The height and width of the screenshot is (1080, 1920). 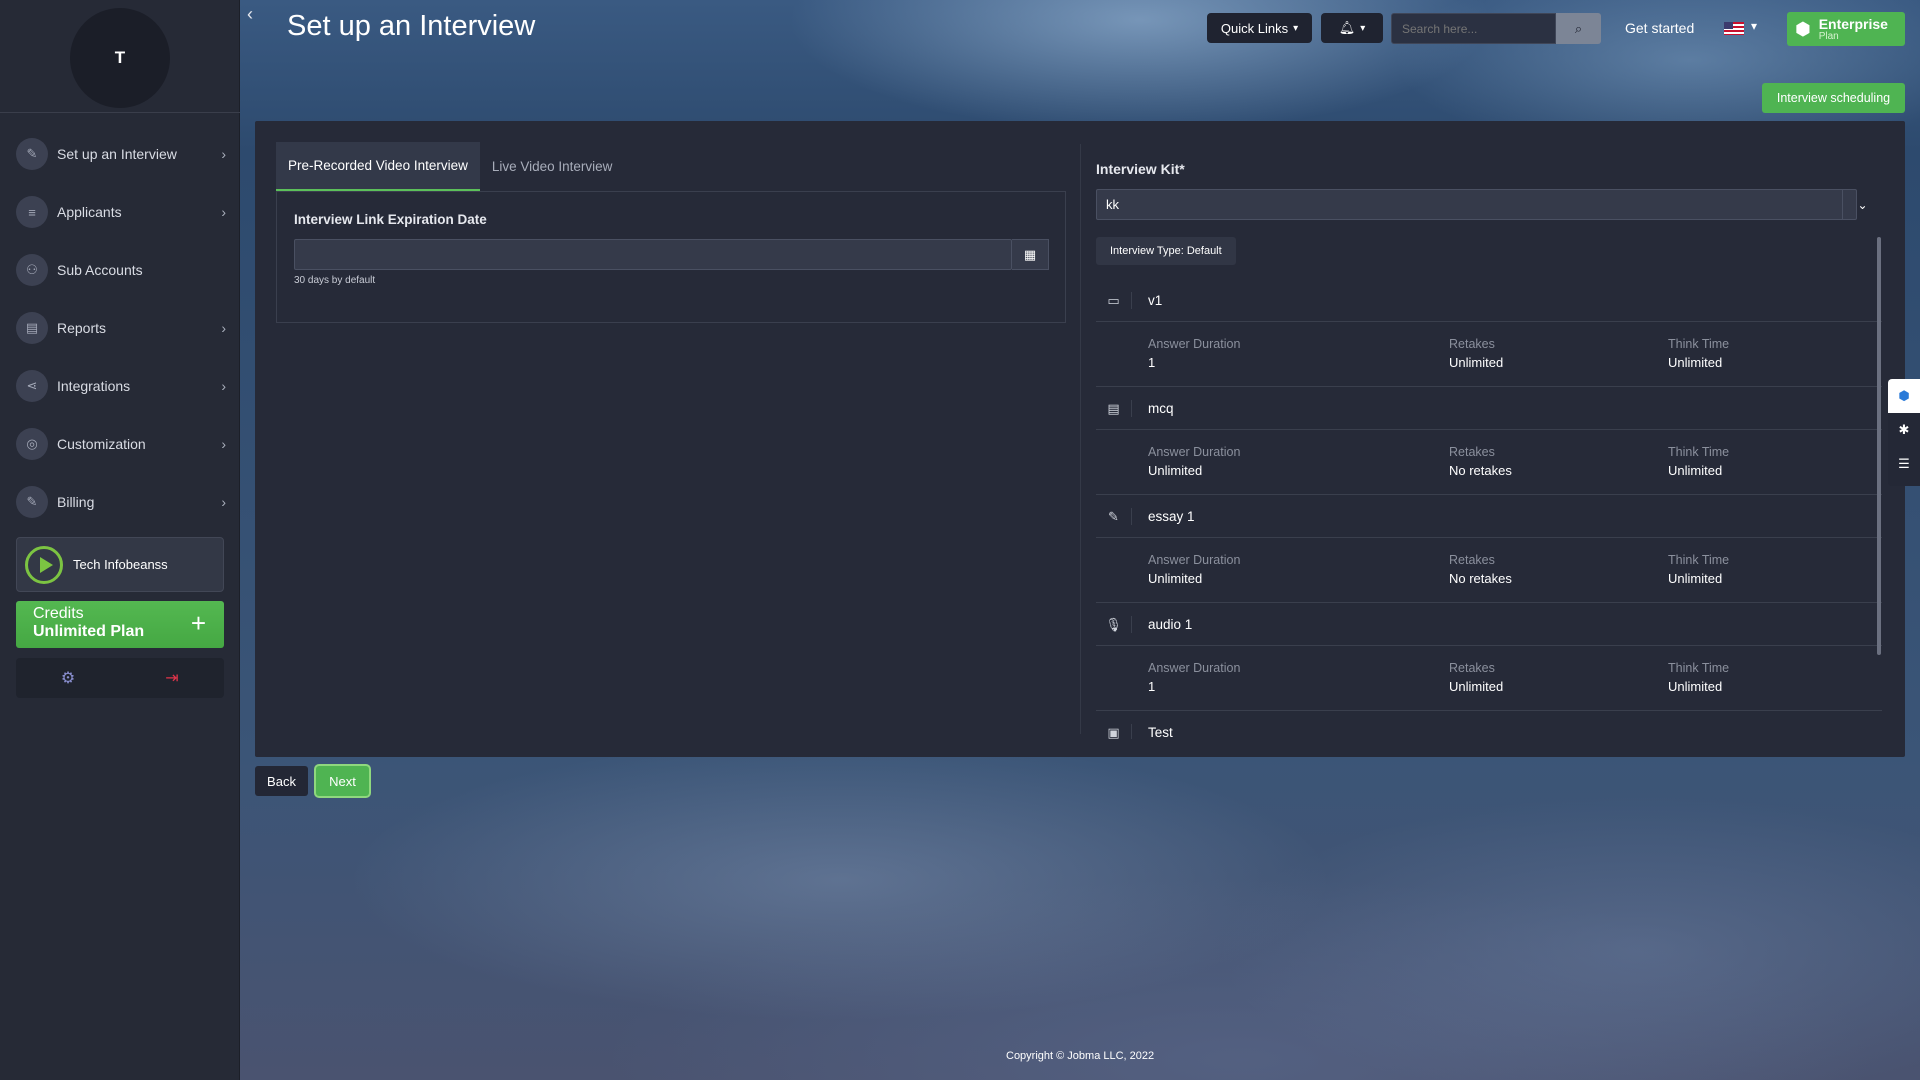 What do you see at coordinates (653, 254) in the screenshot?
I see `expiration-date-input` at bounding box center [653, 254].